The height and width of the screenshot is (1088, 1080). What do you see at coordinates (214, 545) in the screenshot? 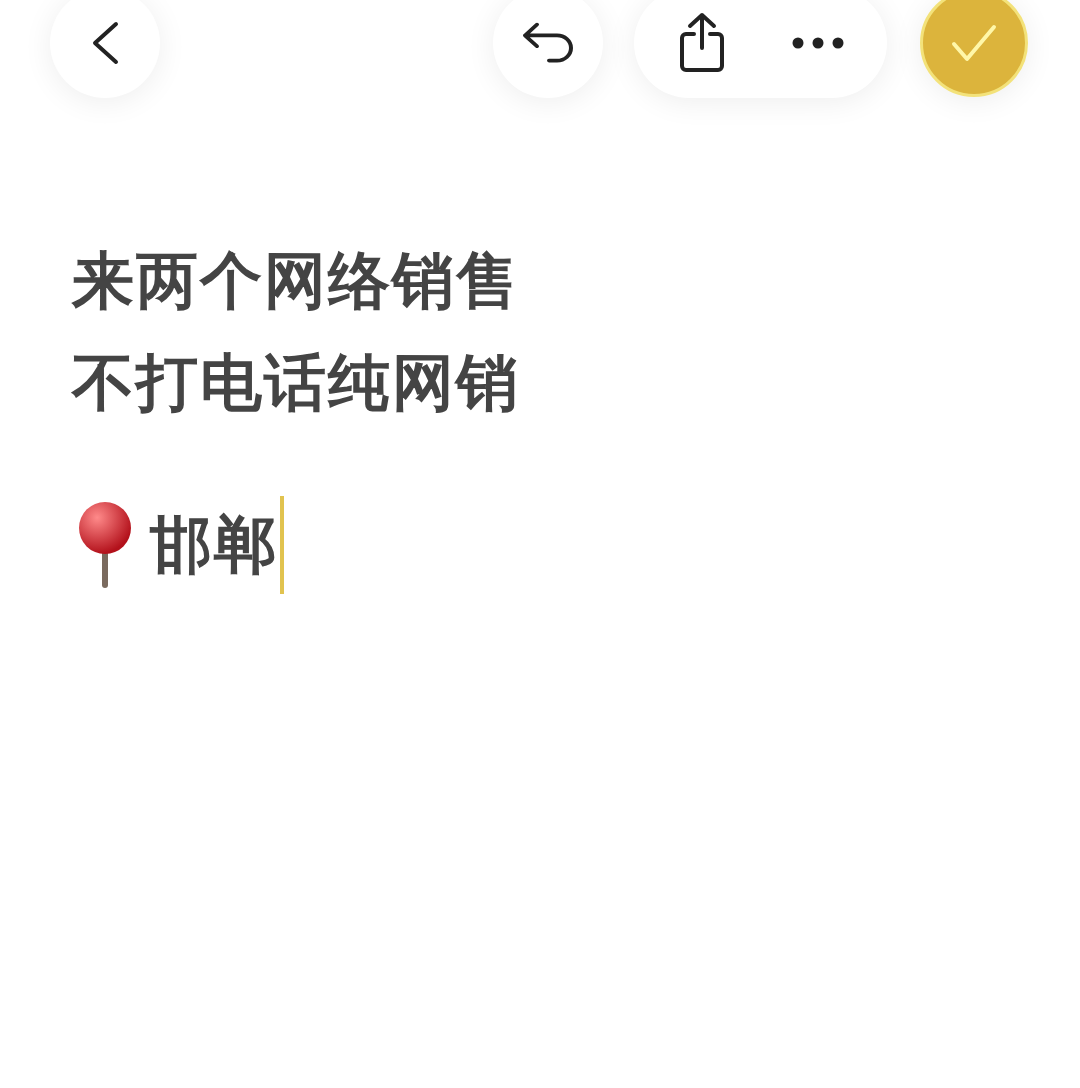
I see `location-text: 邯郸` at bounding box center [214, 545].